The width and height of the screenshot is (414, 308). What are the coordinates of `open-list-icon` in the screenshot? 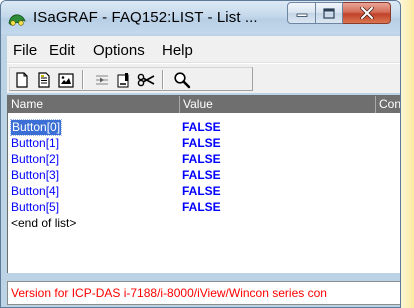 It's located at (44, 80).